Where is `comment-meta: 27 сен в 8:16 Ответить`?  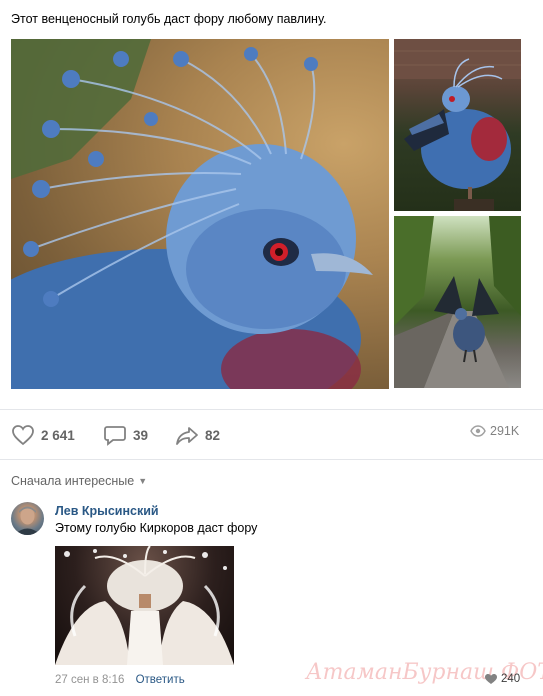 comment-meta: 27 сен в 8:16 Ответить is located at coordinates (120, 680).